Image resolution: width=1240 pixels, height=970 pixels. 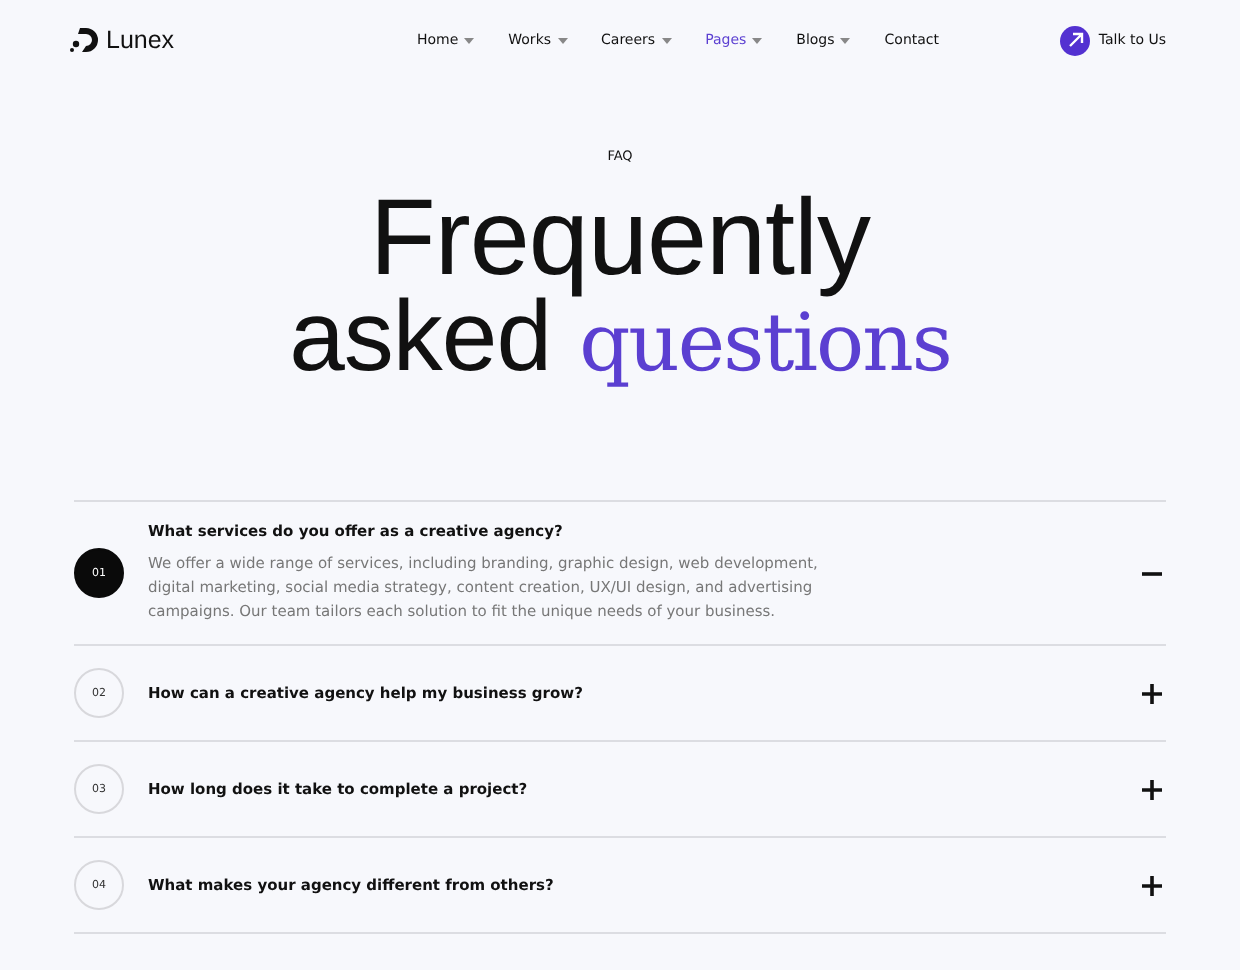 What do you see at coordinates (140, 40) in the screenshot?
I see `brand-name: Lunex` at bounding box center [140, 40].